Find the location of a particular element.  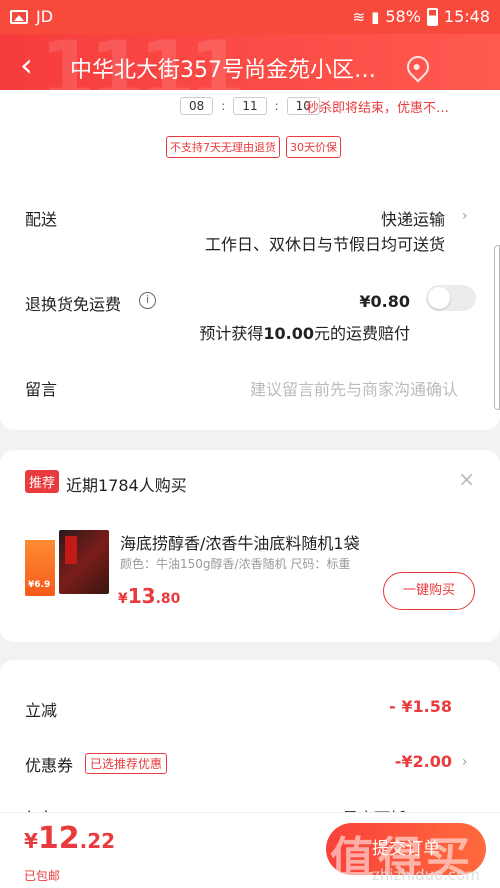

service-tag: 不支持7天无理由退货 is located at coordinates (223, 147).